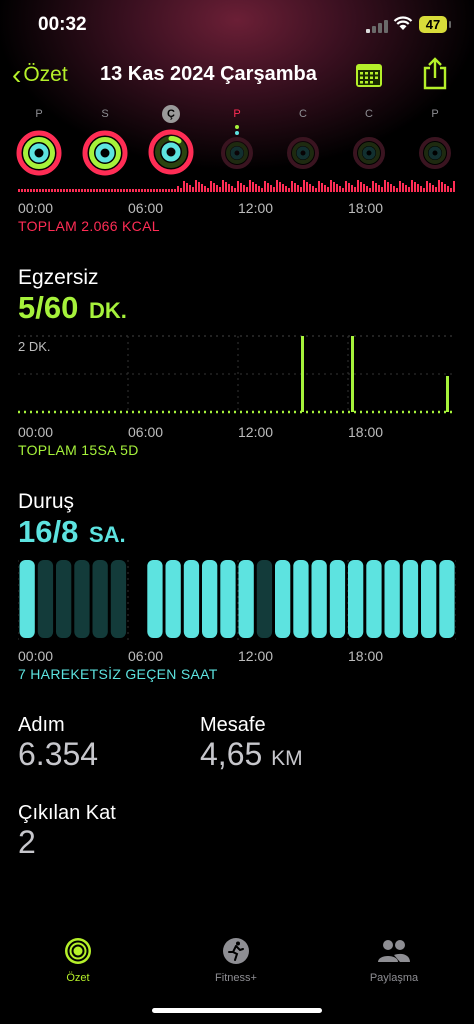 This screenshot has width=474, height=1024. Describe the element at coordinates (394, 978) in the screenshot. I see `tab-label: Paylaşma` at that location.